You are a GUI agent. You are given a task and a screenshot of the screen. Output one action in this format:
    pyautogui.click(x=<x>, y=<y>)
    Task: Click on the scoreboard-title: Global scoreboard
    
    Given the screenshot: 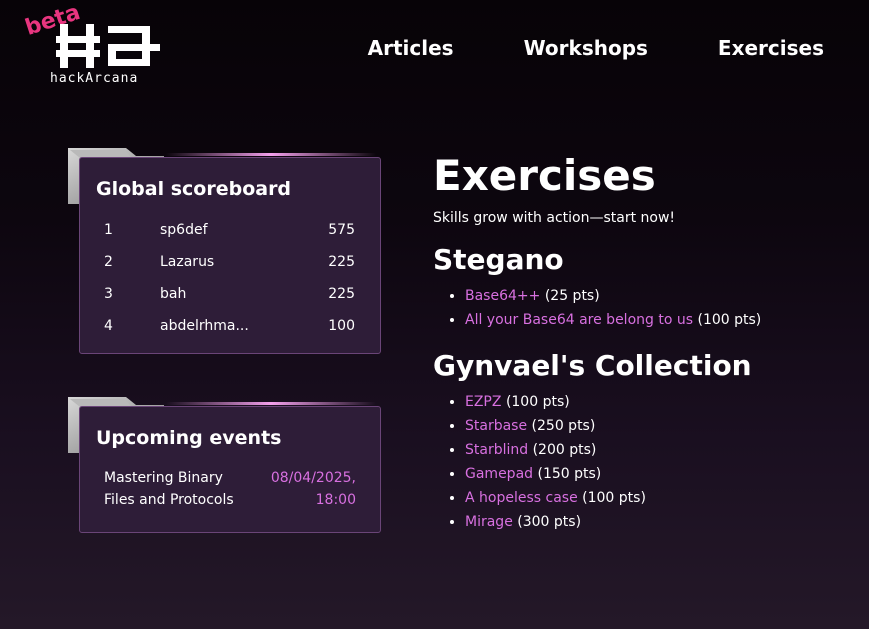 What is the action you would take?
    pyautogui.click(x=194, y=189)
    